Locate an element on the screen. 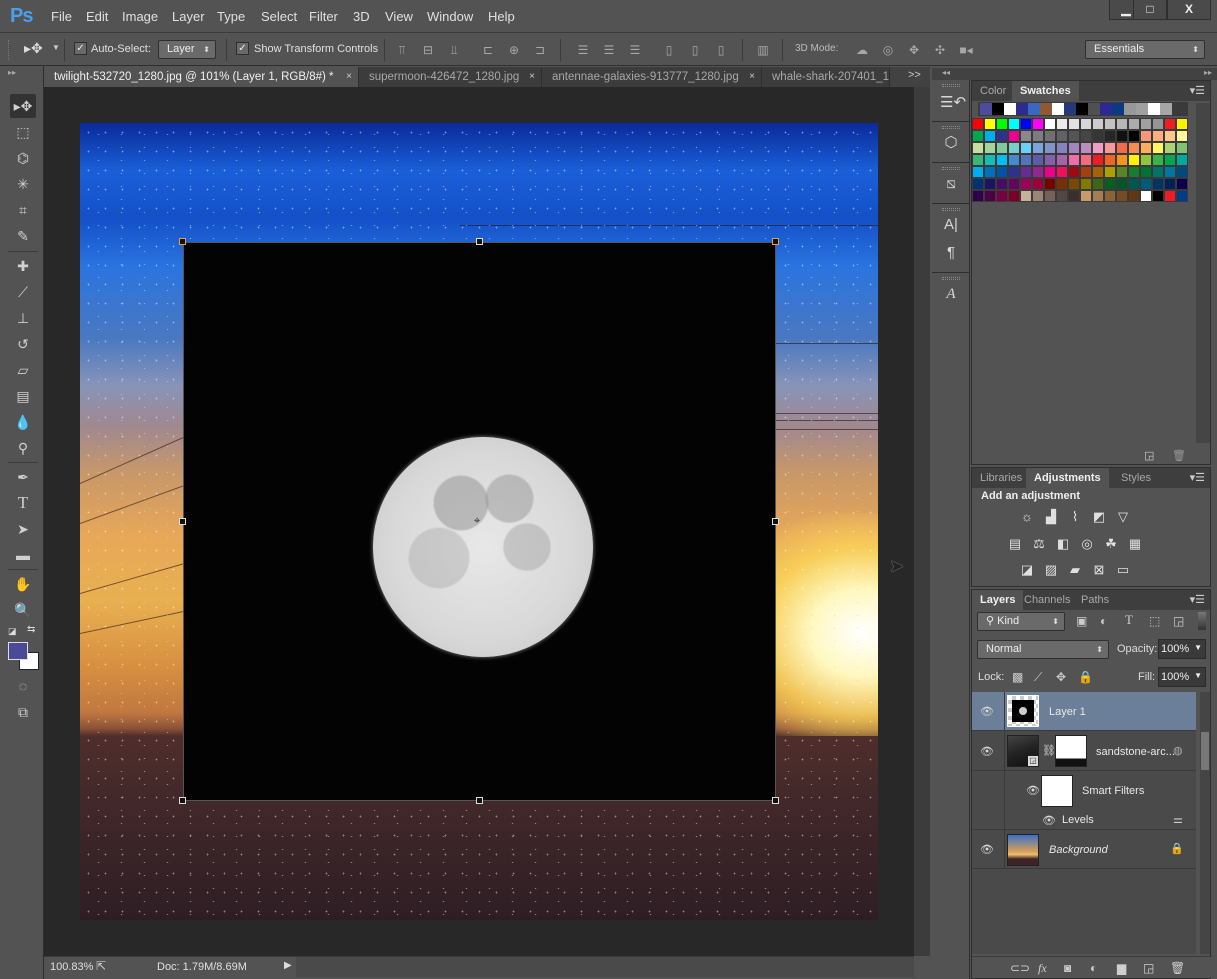 This screenshot has height=979, width=1217. opacity-input: 100% ▼ is located at coordinates (1182, 649).